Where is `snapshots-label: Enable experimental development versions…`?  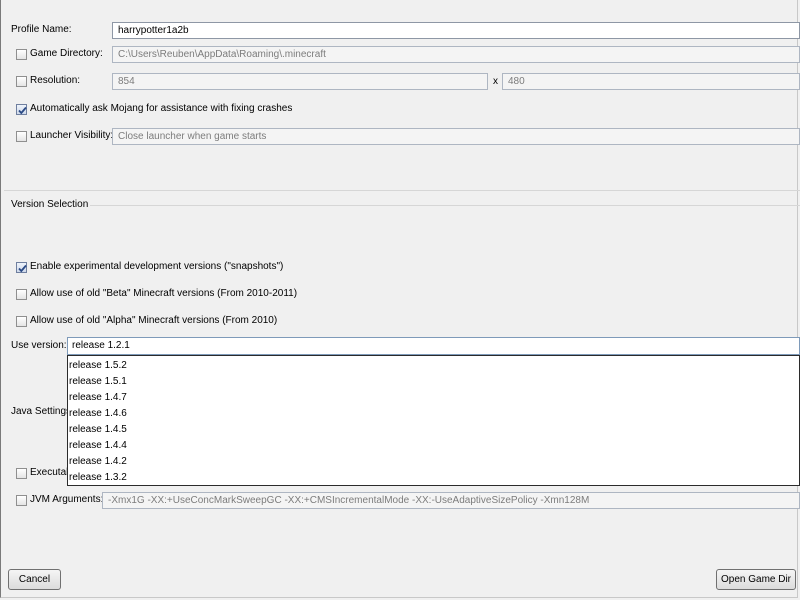
snapshots-label: Enable experimental development versions… is located at coordinates (157, 266).